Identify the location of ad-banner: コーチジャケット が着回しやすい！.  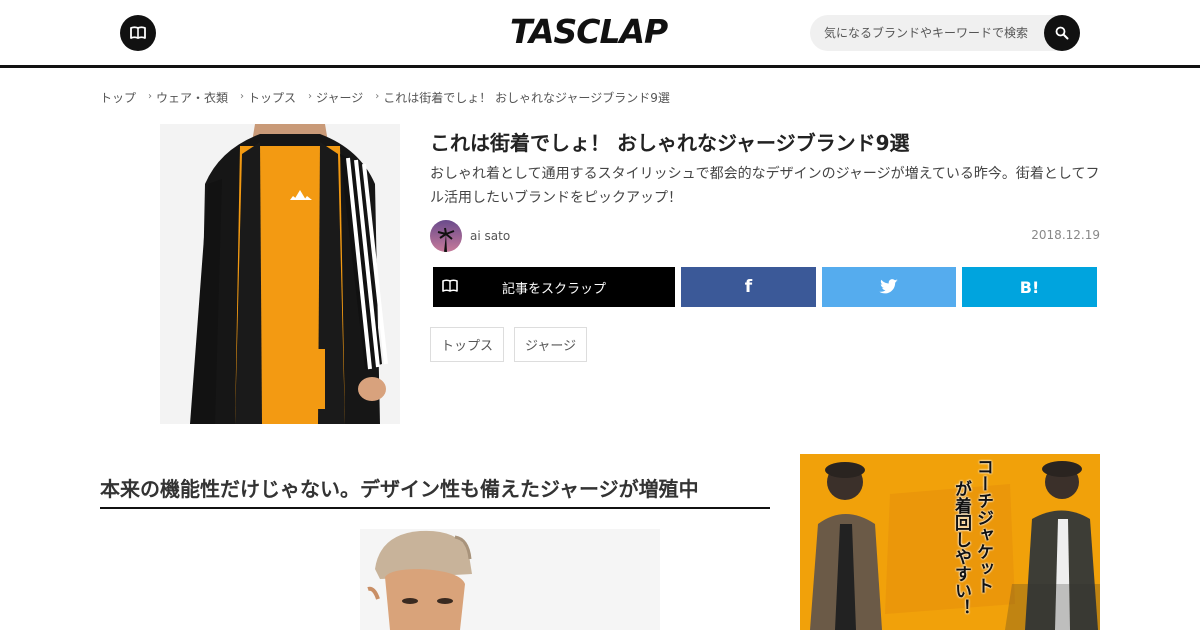
(950, 542).